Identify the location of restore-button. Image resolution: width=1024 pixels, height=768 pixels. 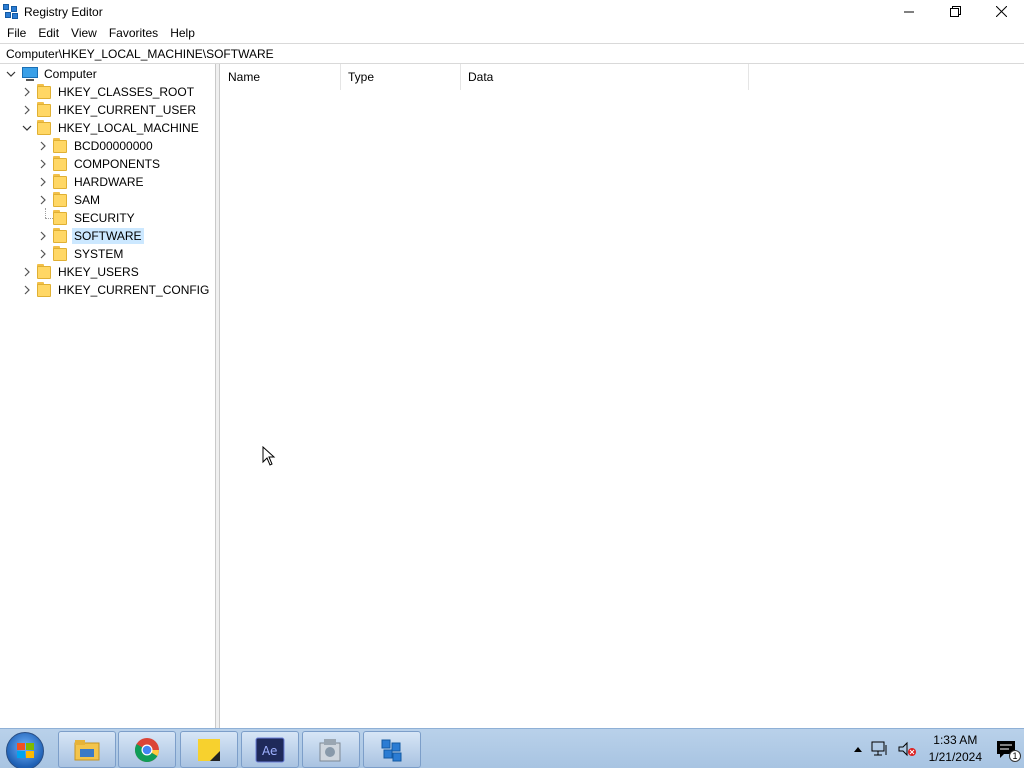
(955, 11).